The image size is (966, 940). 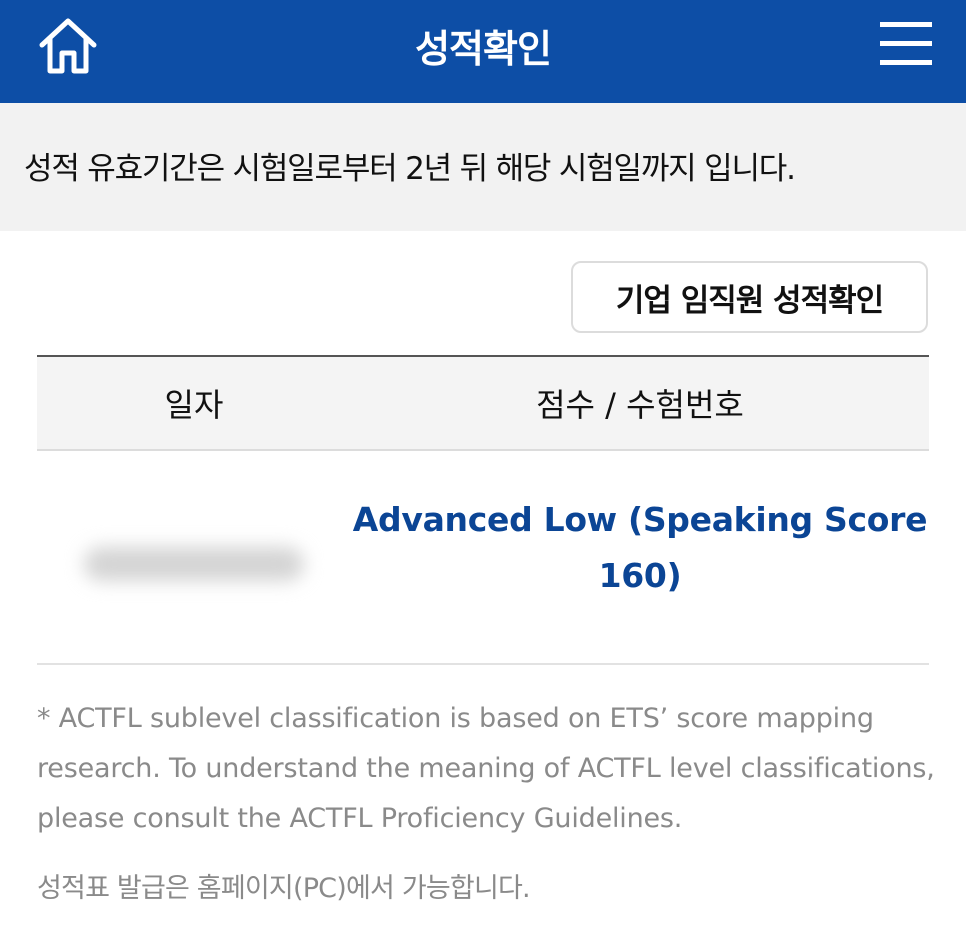 I want to click on home-button, so click(x=68, y=45).